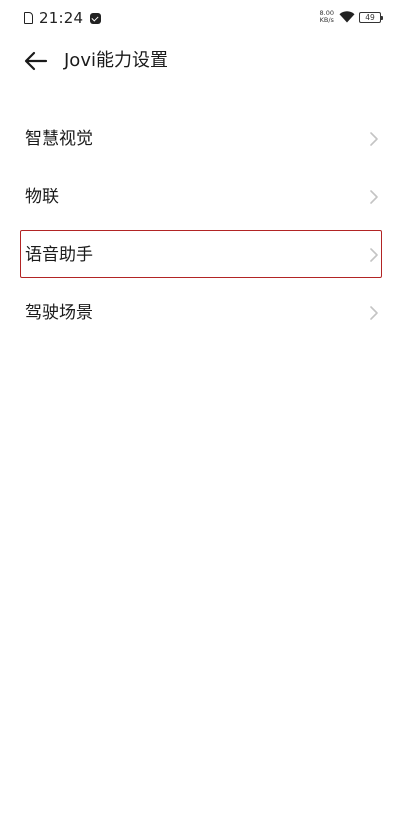  I want to click on list-item-label: 驾驶场景, so click(59, 313).